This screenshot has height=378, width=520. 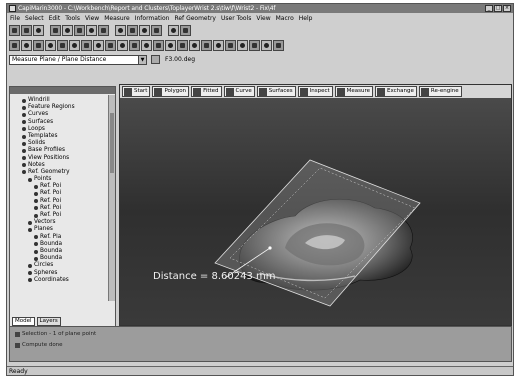 What do you see at coordinates (50, 45) in the screenshot?
I see `fit-view-icon` at bounding box center [50, 45].